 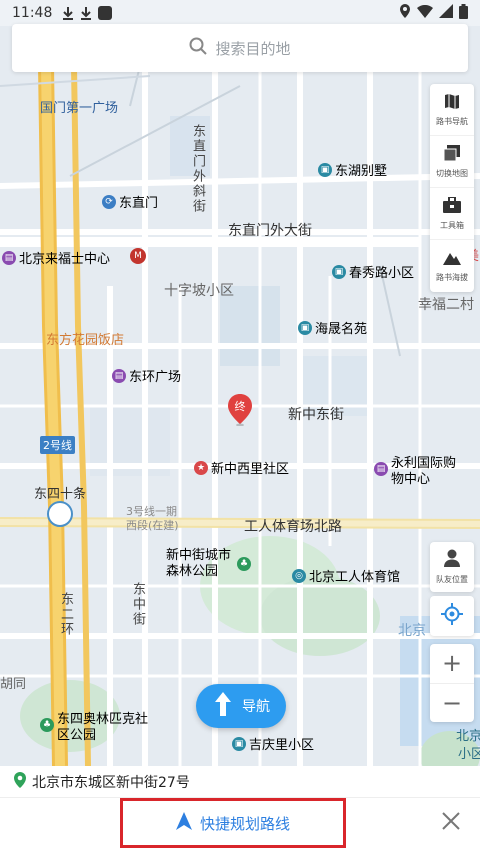 What do you see at coordinates (469, 754) in the screenshot?
I see `map-label: 小区` at bounding box center [469, 754].